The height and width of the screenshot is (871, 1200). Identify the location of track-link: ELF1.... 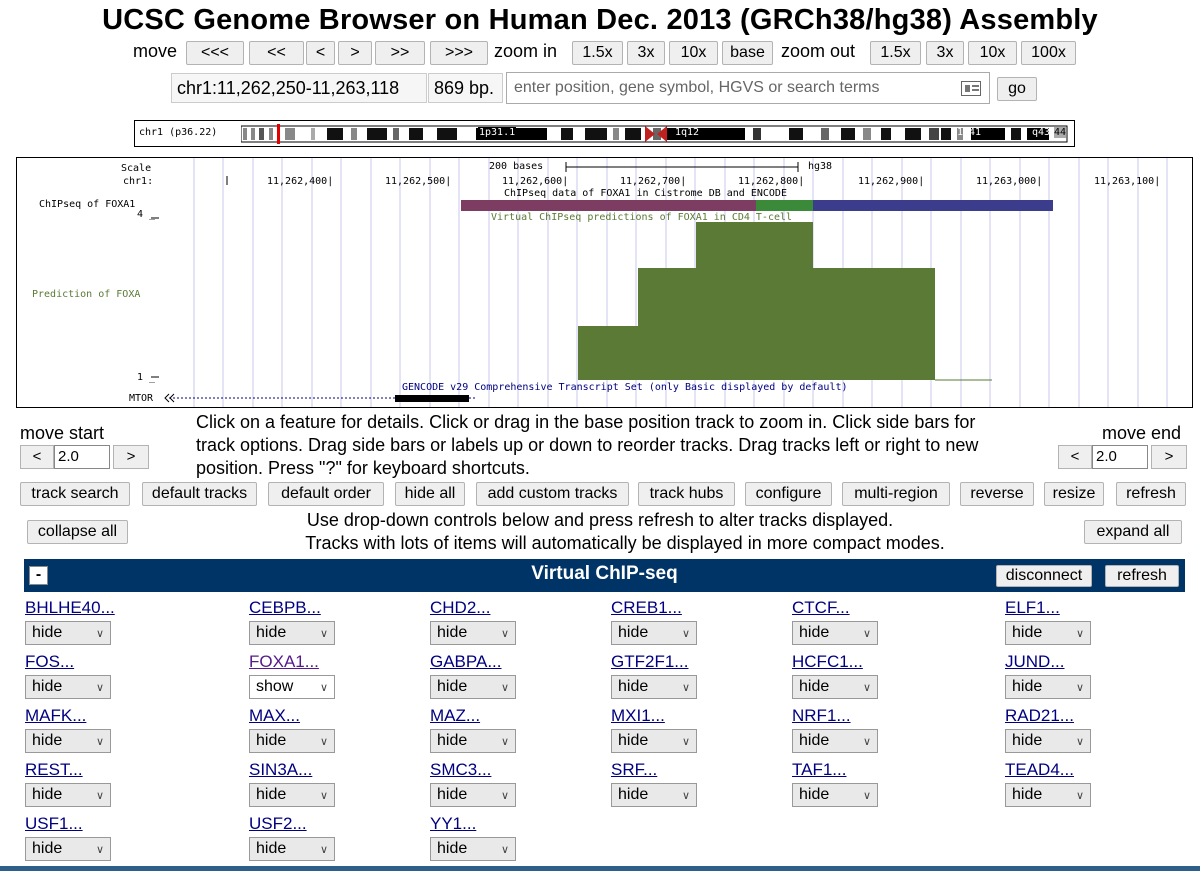
(1032, 608).